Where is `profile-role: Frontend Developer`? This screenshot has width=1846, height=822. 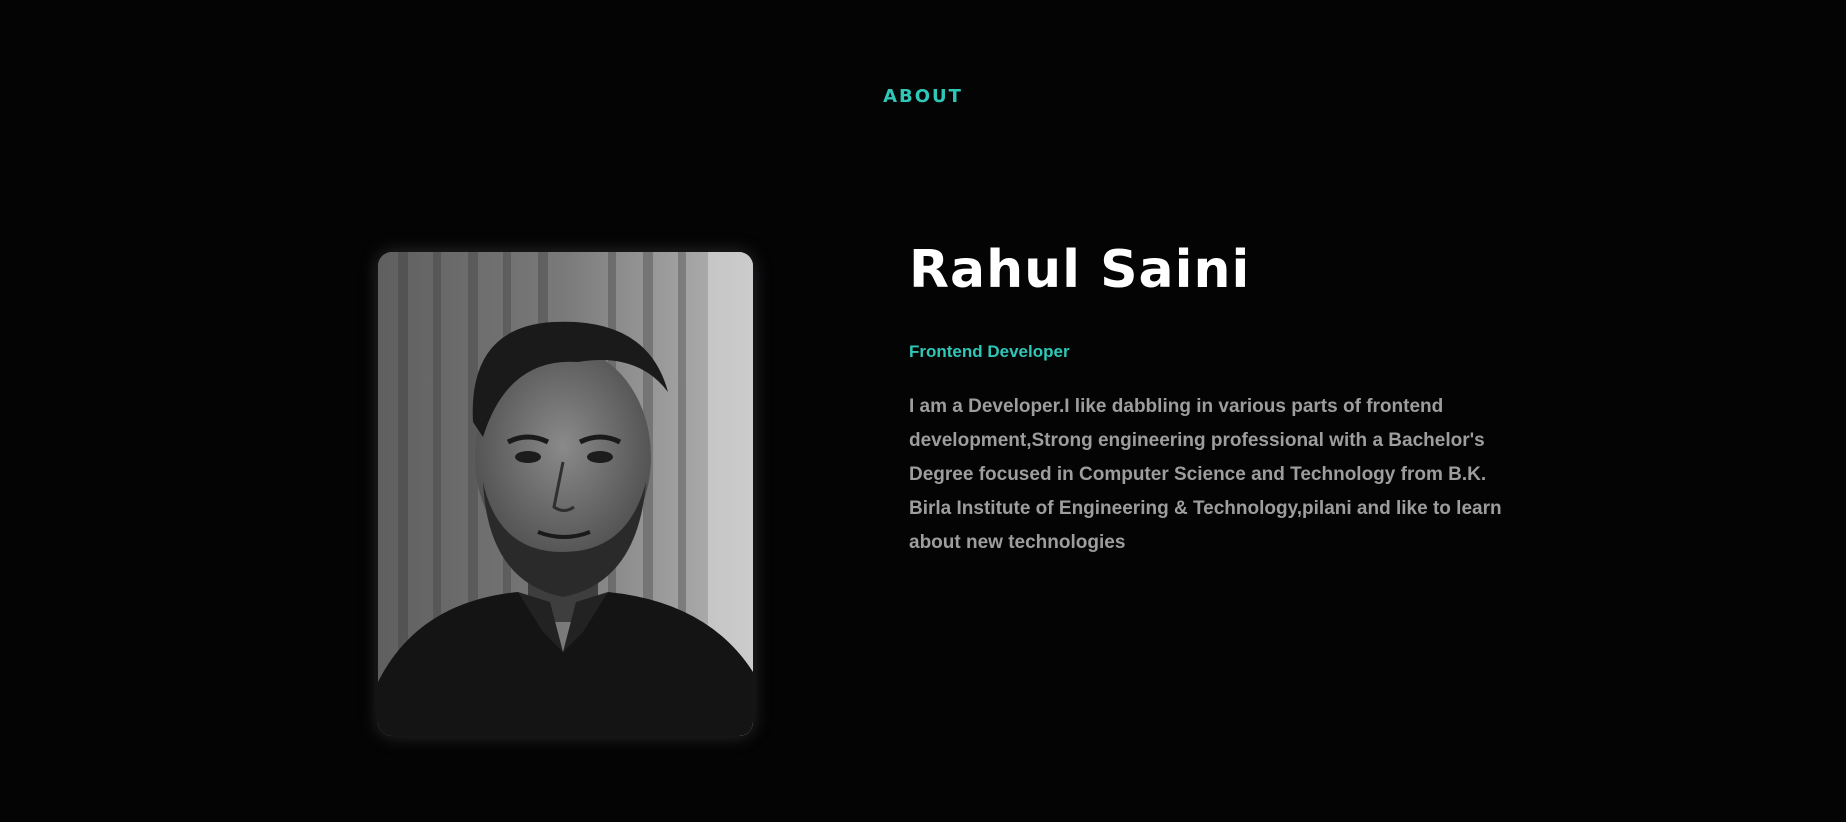 profile-role: Frontend Developer is located at coordinates (989, 351).